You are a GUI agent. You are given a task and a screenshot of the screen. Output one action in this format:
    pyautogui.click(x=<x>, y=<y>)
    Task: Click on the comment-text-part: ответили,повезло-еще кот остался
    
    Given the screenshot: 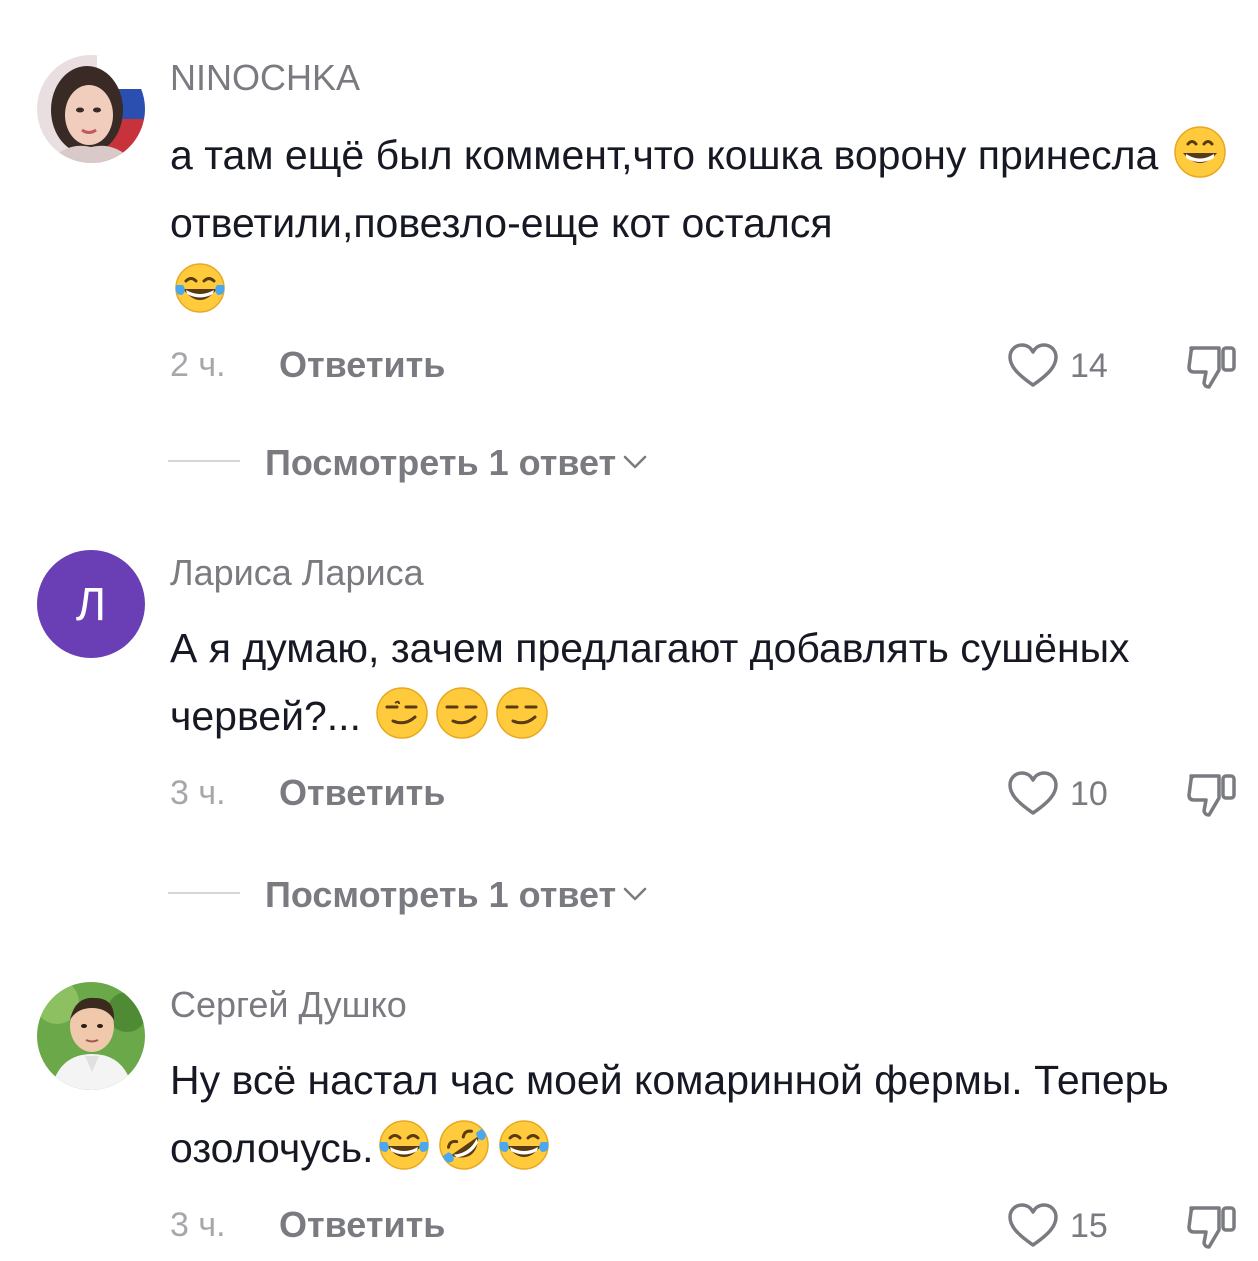 What is the action you would take?
    pyautogui.click(x=501, y=223)
    